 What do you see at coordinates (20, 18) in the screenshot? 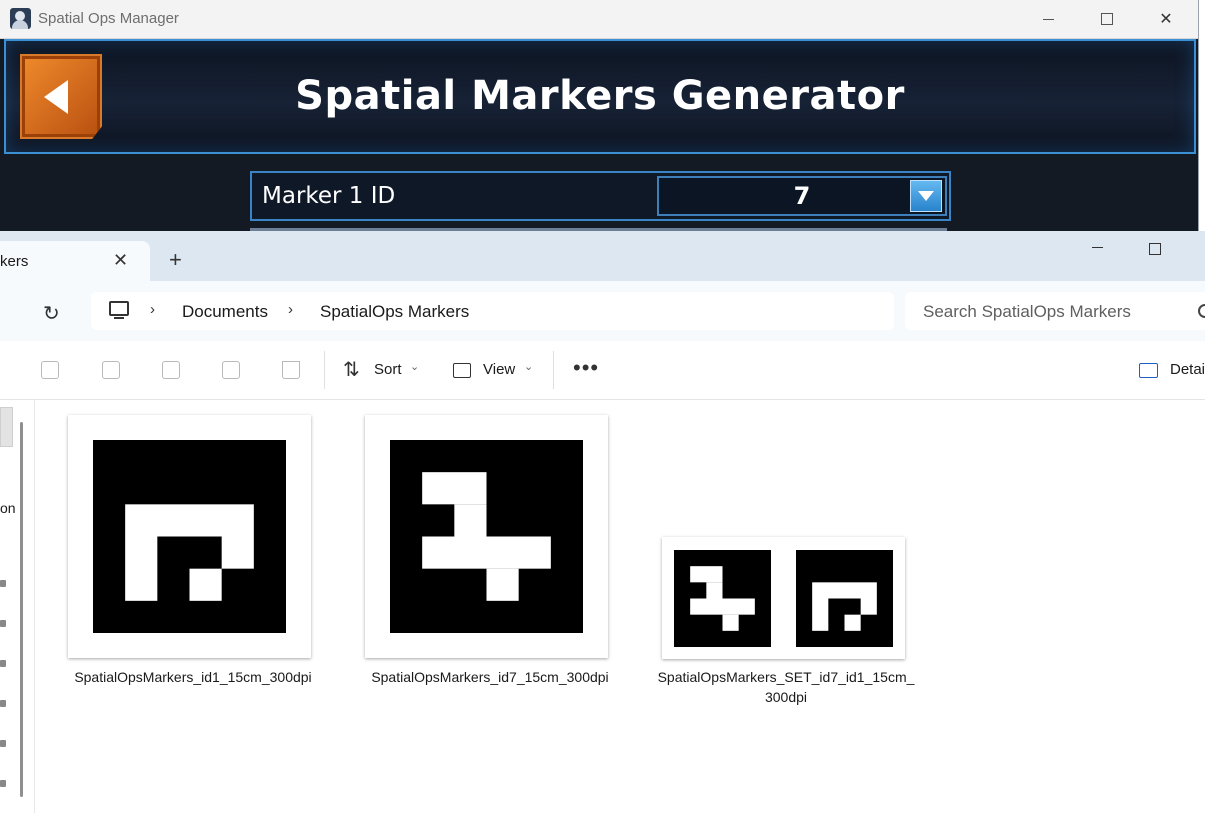
I see `app-logo-icon` at bounding box center [20, 18].